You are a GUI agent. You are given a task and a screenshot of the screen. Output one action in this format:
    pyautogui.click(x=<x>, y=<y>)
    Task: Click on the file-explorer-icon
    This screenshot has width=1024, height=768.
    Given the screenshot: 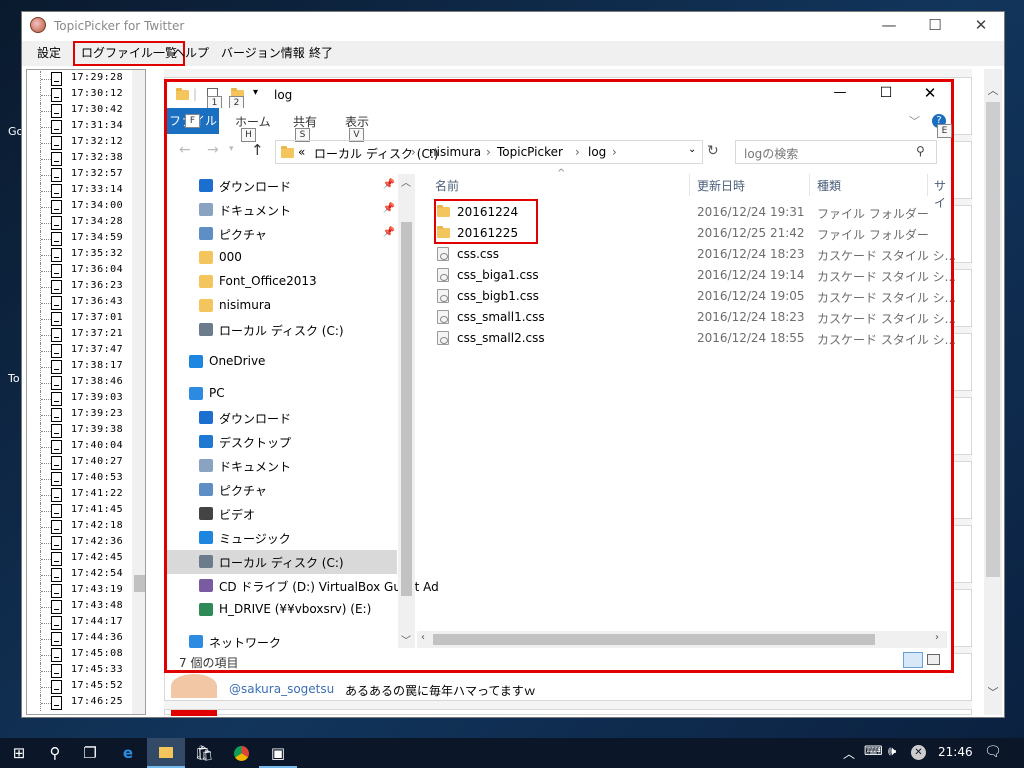 What is the action you would take?
    pyautogui.click(x=166, y=753)
    